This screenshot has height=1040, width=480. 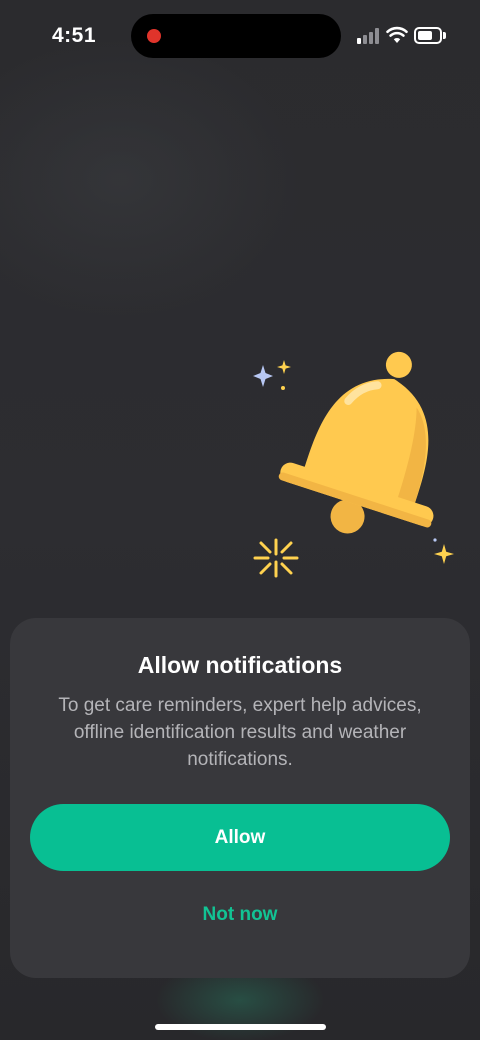 I want to click on home-indicator, so click(x=240, y=1027).